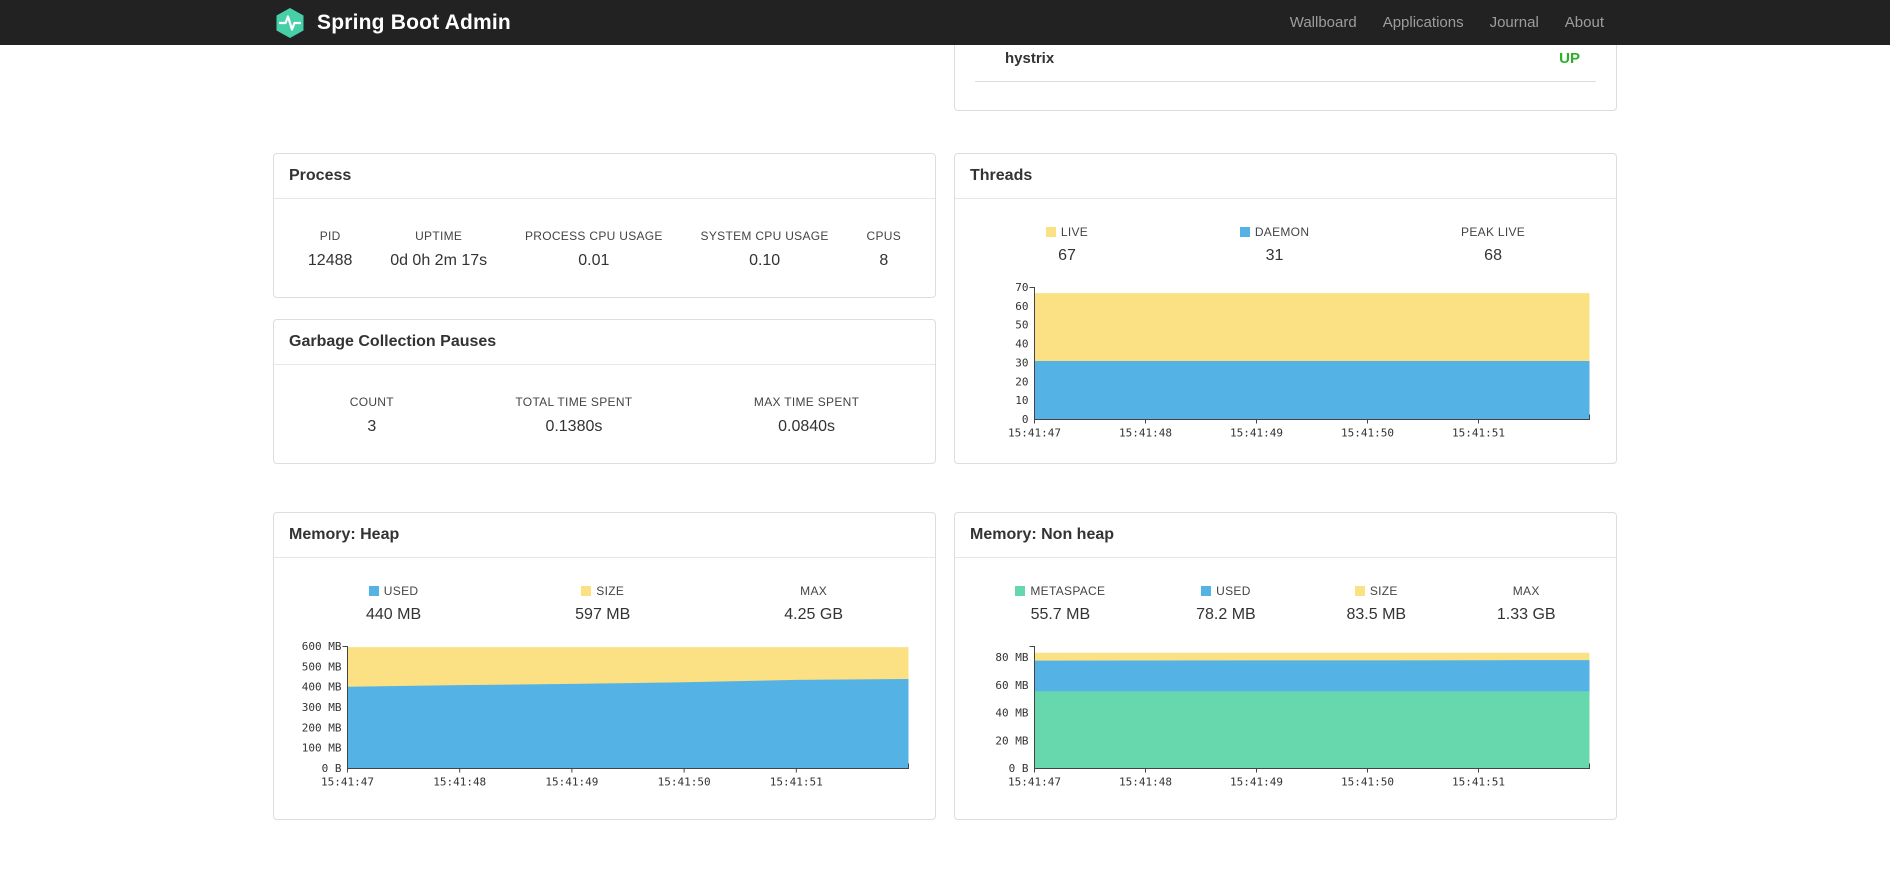 This screenshot has width=1890, height=892. What do you see at coordinates (604, 78) in the screenshot?
I see `top-left-spacer` at bounding box center [604, 78].